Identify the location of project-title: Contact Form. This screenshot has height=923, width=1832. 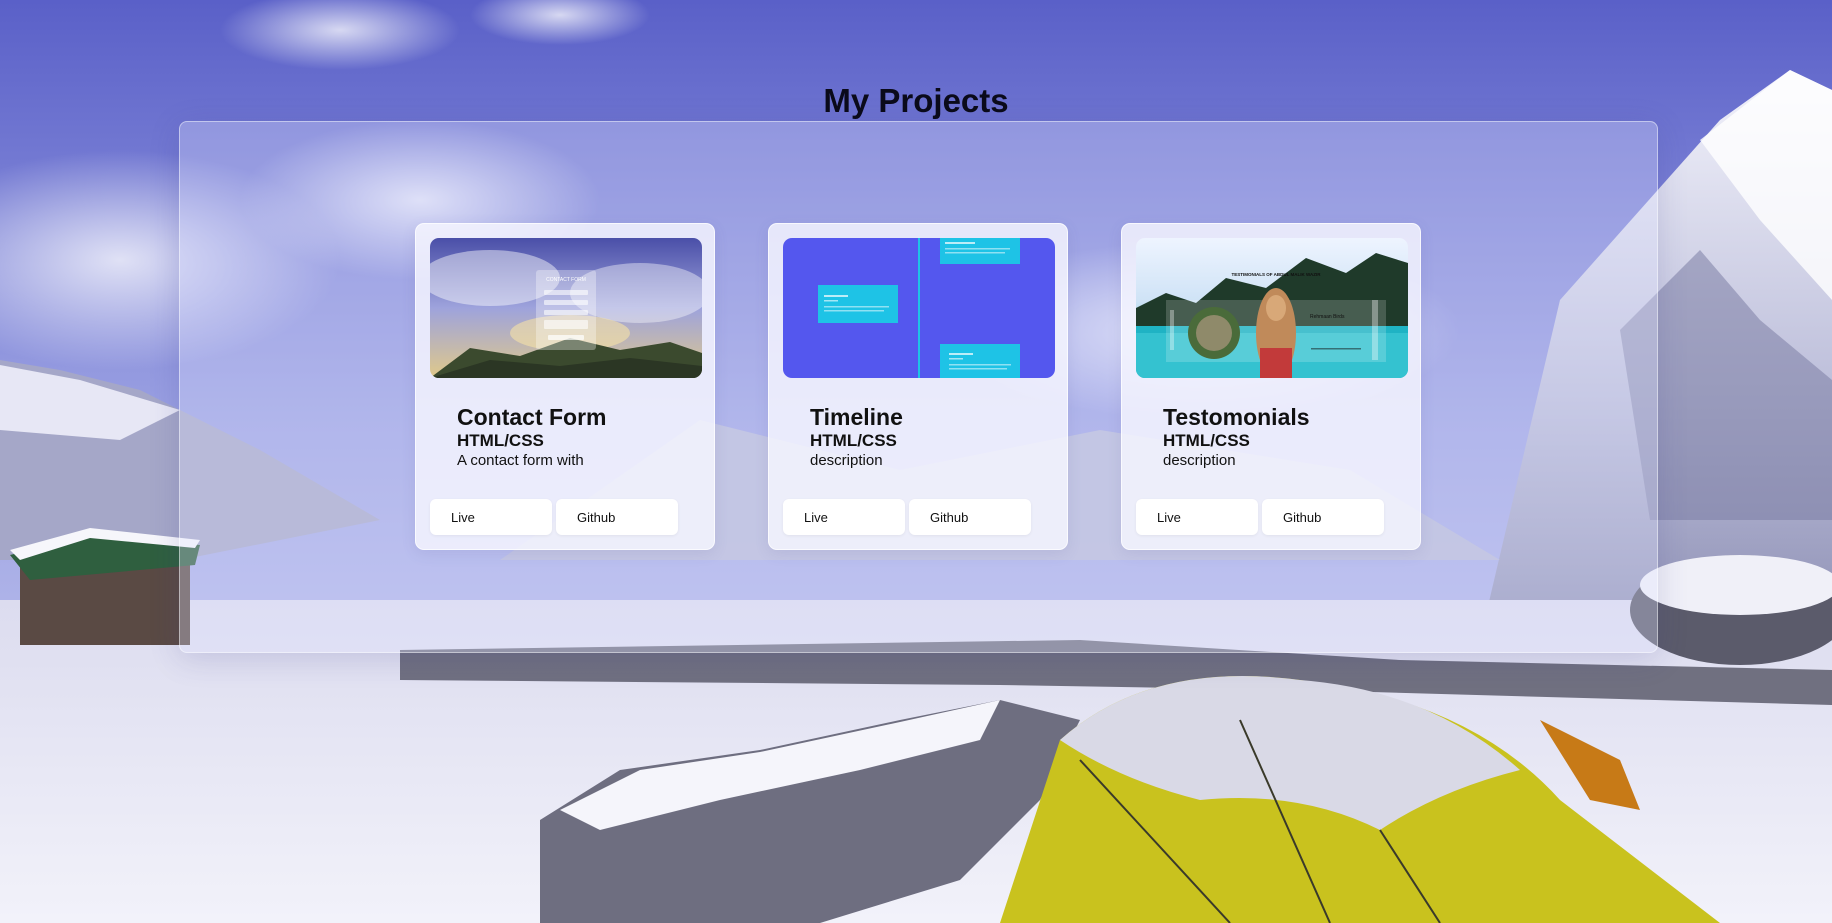
(532, 417).